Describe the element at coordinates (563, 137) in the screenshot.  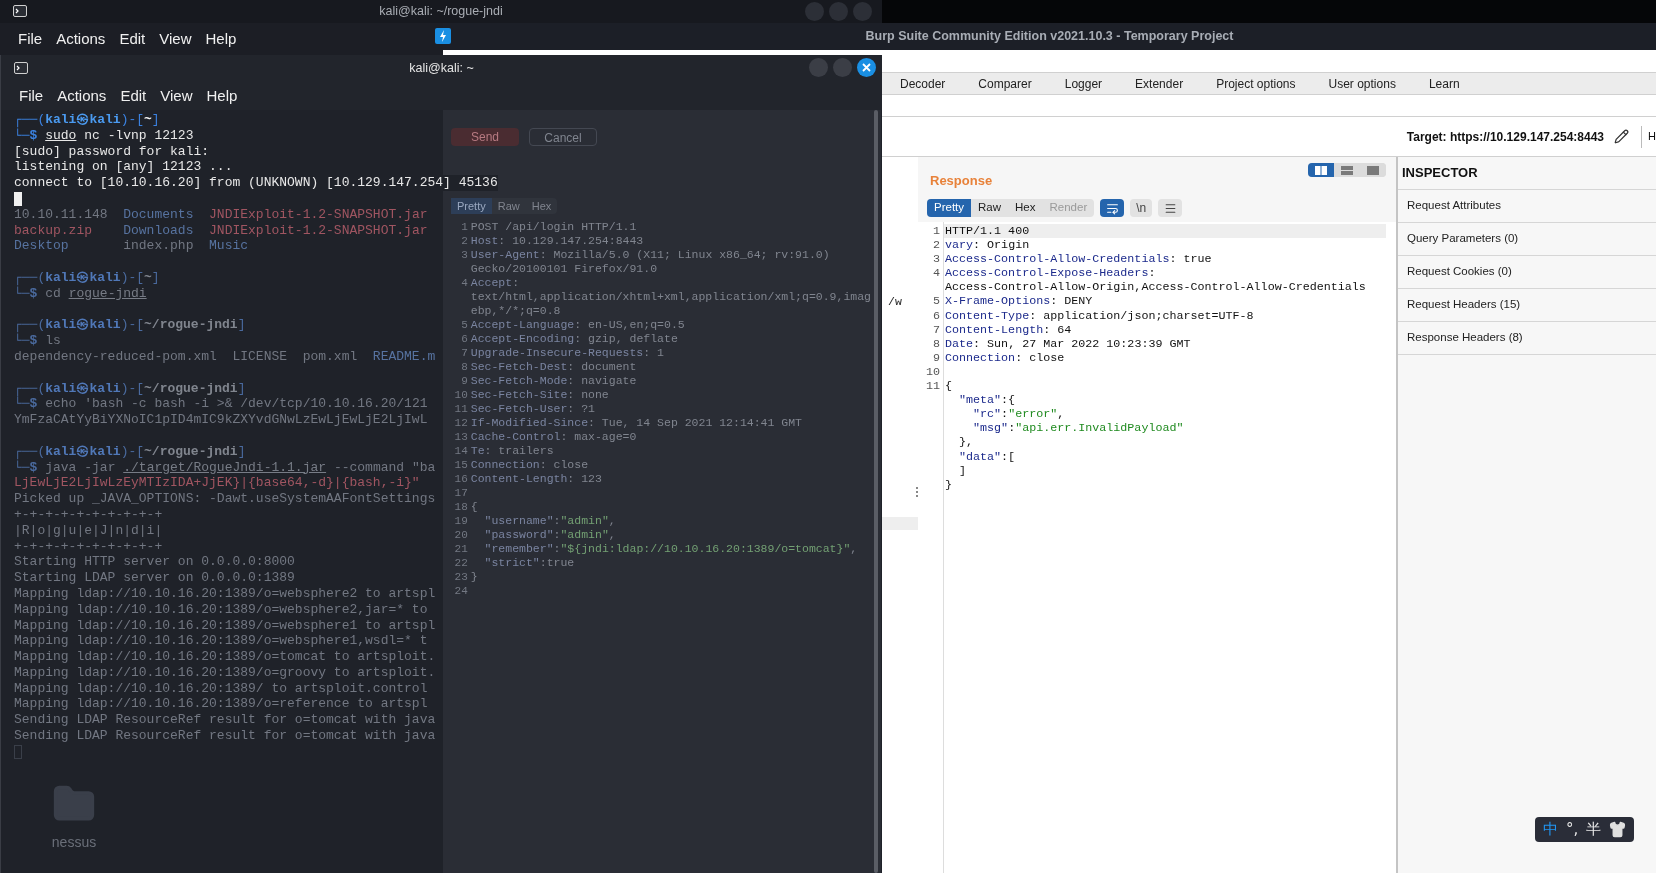
I see `ghost-button: Cancel` at that location.